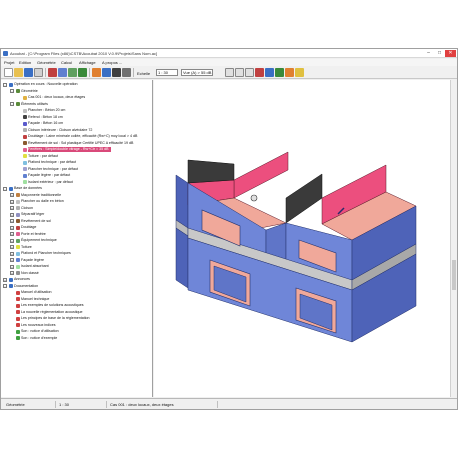 The height and width of the screenshot is (458, 458). Describe the element at coordinates (28, 188) in the screenshot. I see `tree-item: Base de données` at that location.